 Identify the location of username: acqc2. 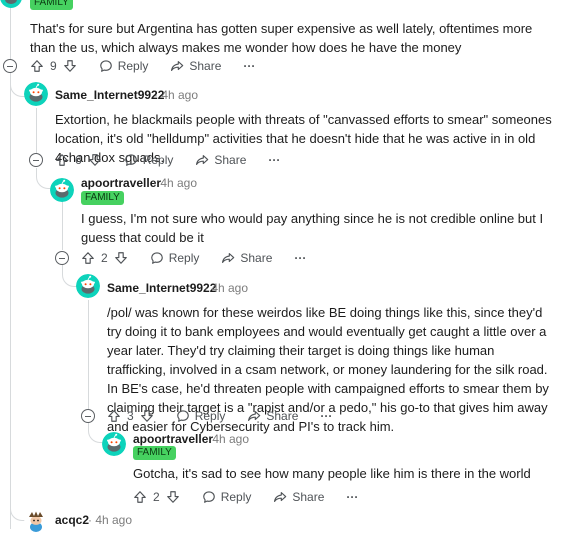
(72, 520).